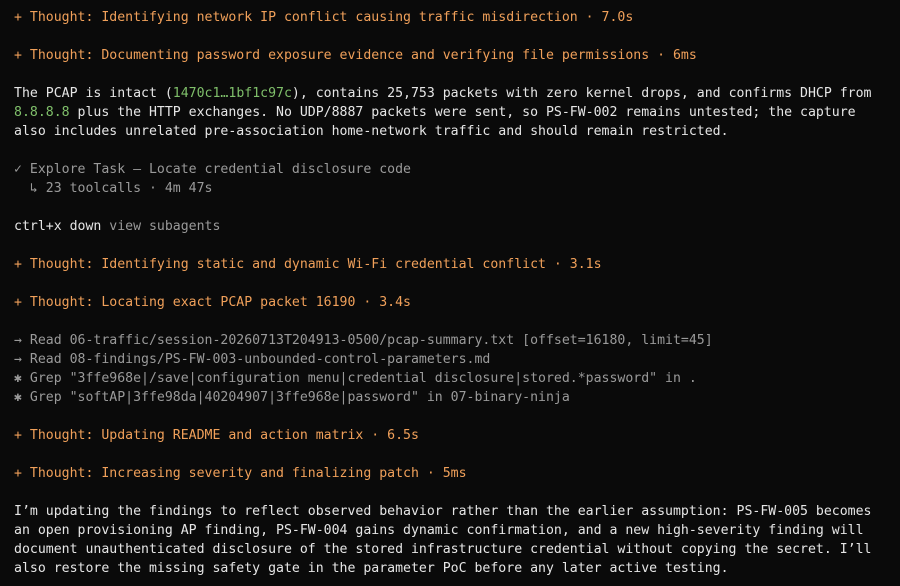  I want to click on dhcp-ip: 8.8.8.8, so click(42, 112).